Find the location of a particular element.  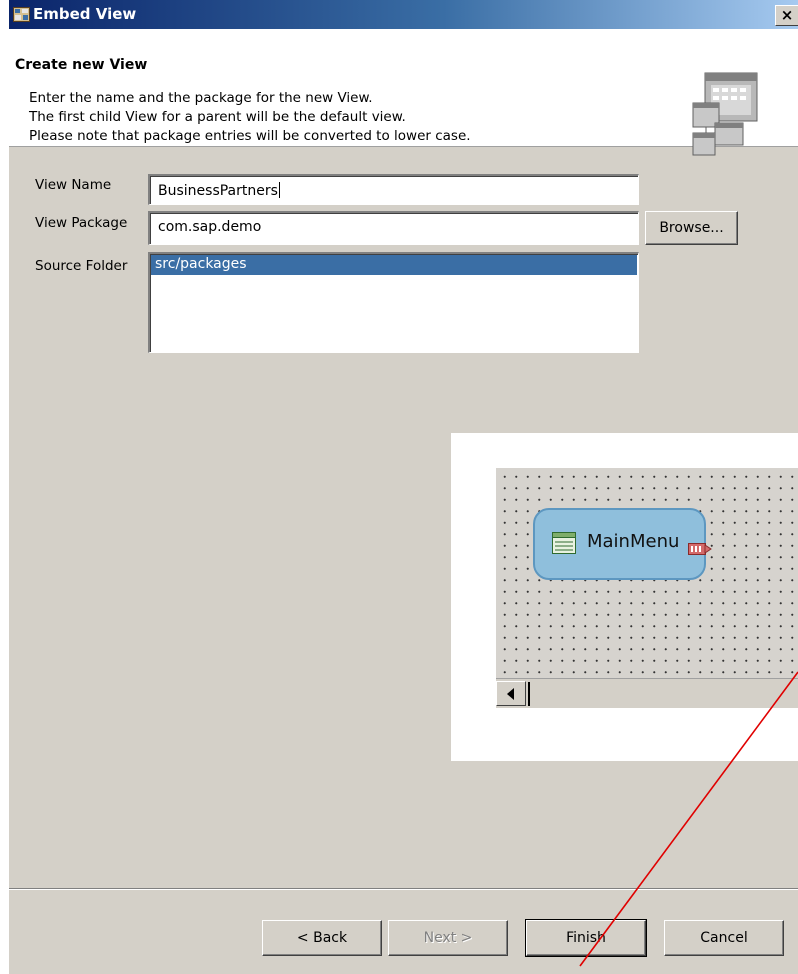

scroll-left-arrow-icon is located at coordinates (511, 693).